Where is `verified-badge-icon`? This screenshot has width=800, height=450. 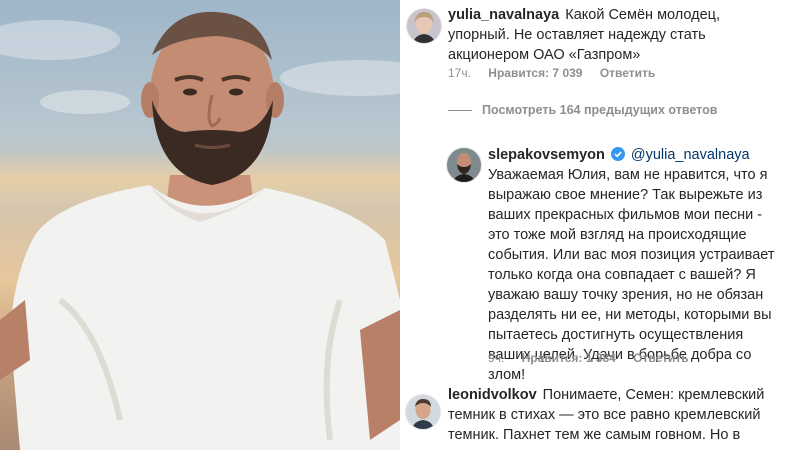
verified-badge-icon is located at coordinates (617, 154).